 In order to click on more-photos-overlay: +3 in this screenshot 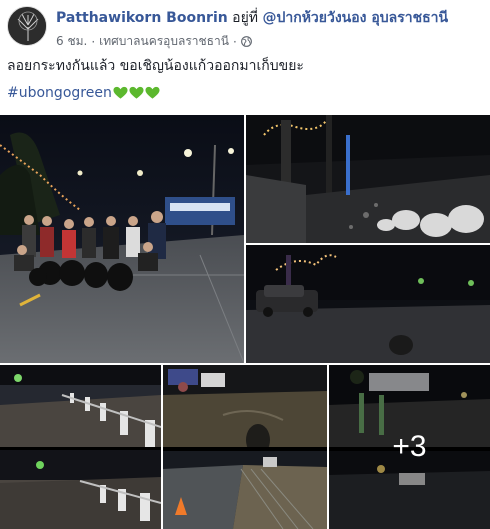, I will do `click(409, 447)`.